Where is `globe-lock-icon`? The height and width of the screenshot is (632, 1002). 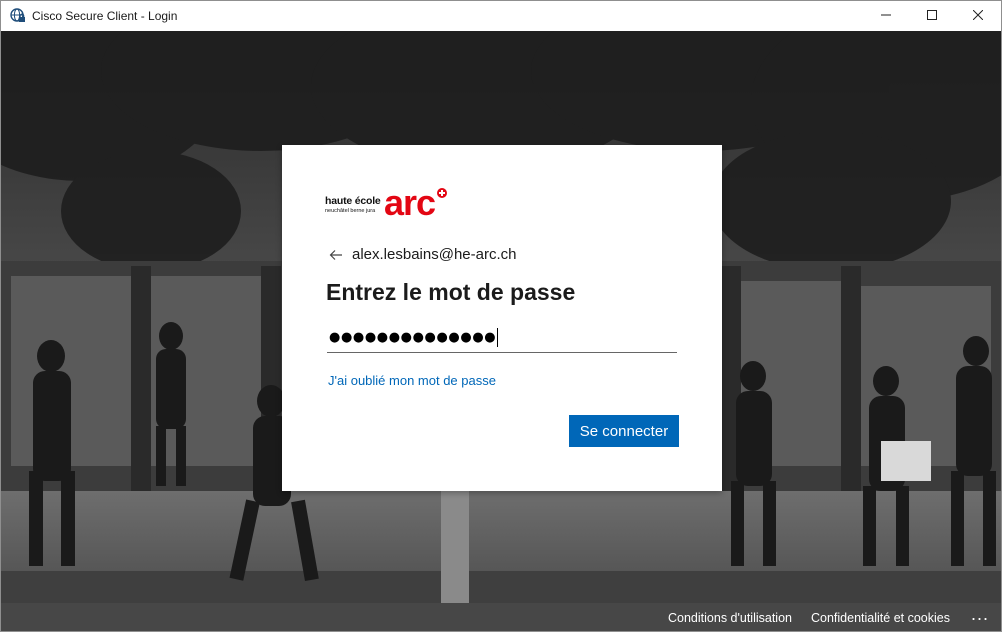
globe-lock-icon is located at coordinates (18, 16).